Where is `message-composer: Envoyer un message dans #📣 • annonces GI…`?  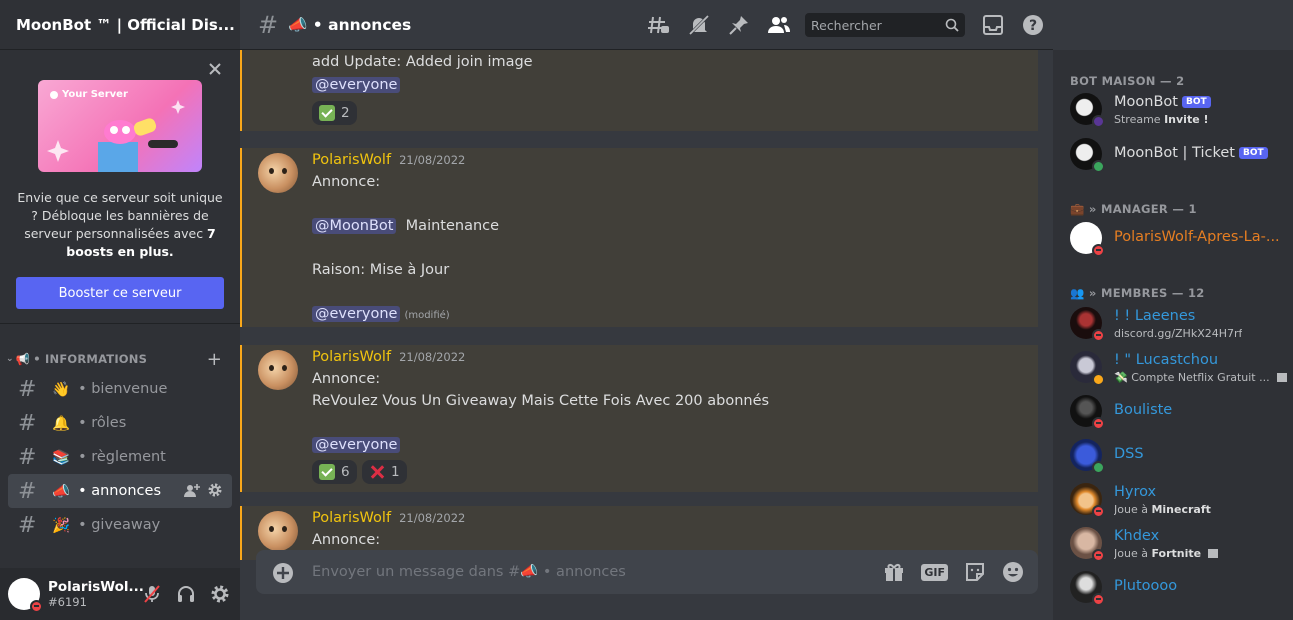 message-composer: Envoyer un message dans #📣 • annonces GI… is located at coordinates (647, 572).